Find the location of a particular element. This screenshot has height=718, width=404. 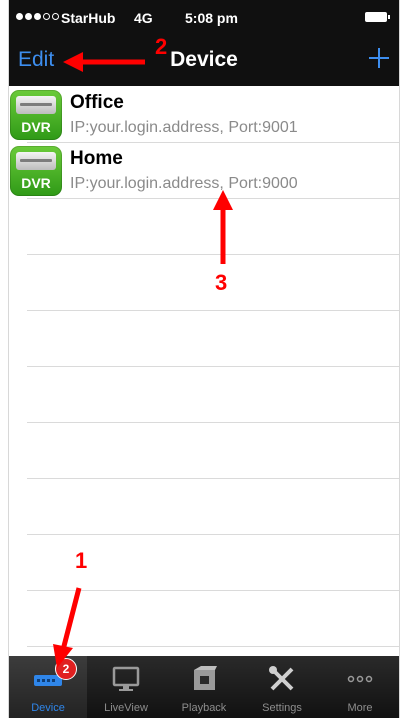

tab-label: Playback is located at coordinates (204, 708).